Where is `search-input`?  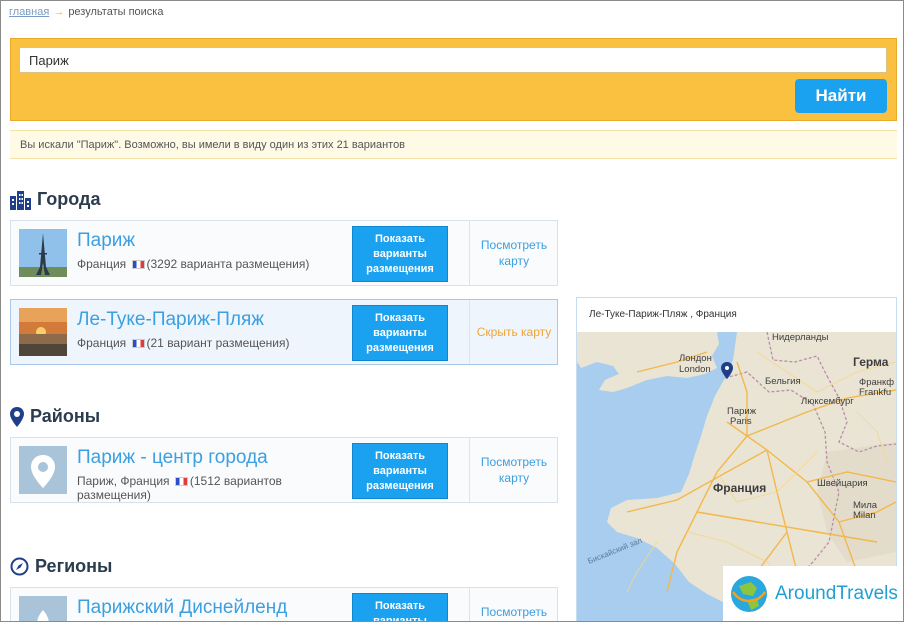
search-input is located at coordinates (453, 60).